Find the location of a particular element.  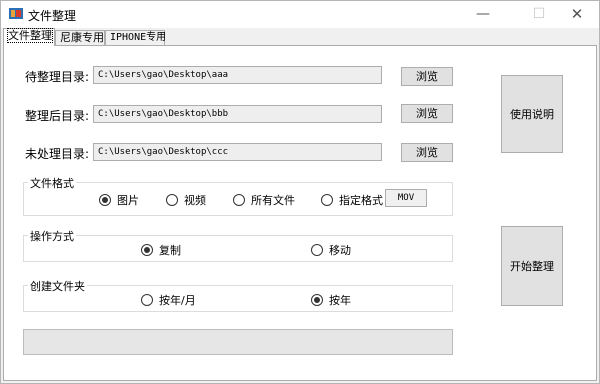

operation-radio-move: 移动 is located at coordinates (331, 250).